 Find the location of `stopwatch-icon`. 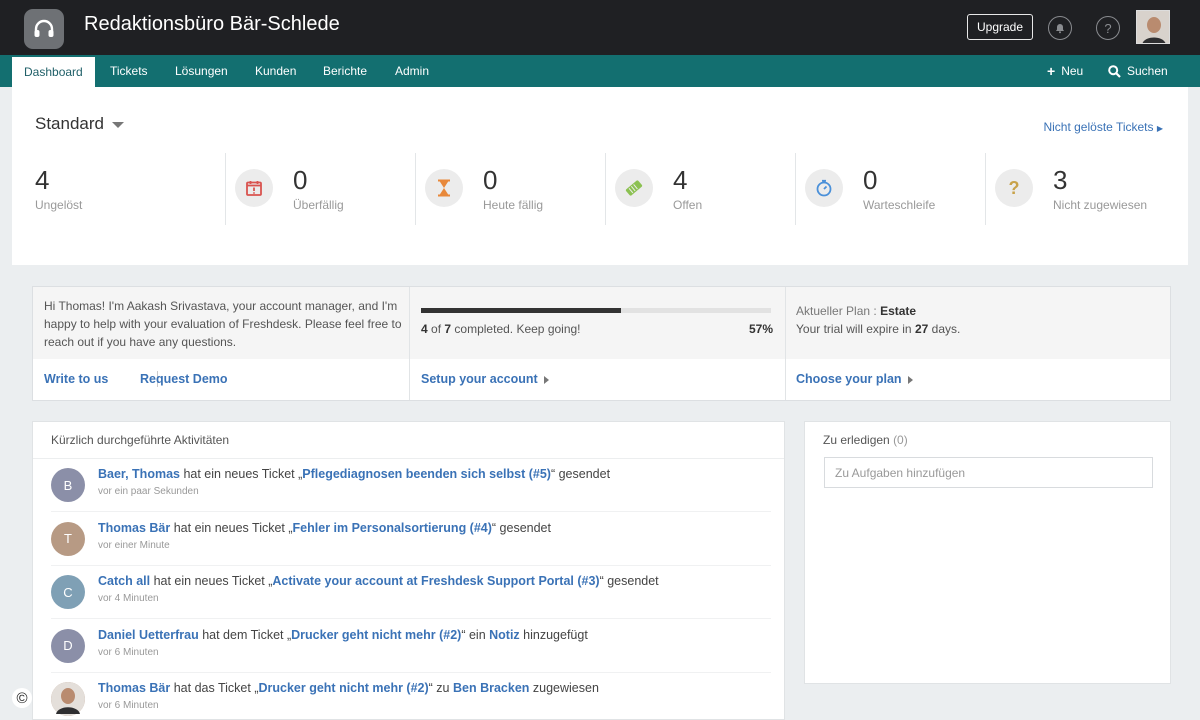

stopwatch-icon is located at coordinates (824, 188).